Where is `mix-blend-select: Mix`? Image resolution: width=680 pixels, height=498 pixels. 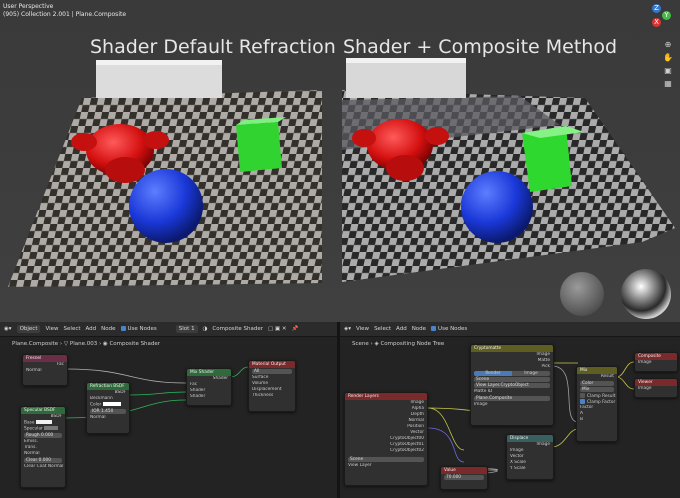
mix-blend-select: Mix is located at coordinates (597, 389).